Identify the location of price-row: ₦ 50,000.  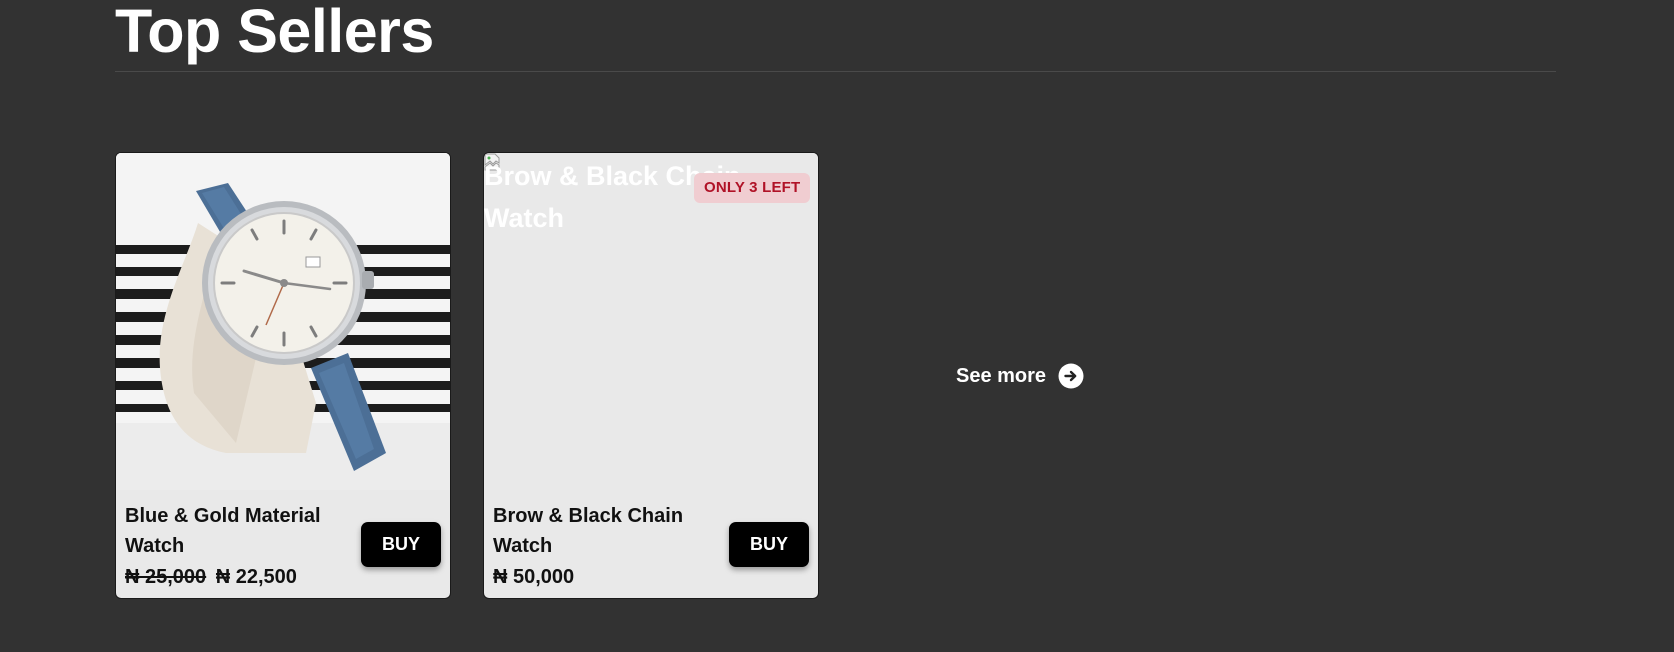
(603, 577).